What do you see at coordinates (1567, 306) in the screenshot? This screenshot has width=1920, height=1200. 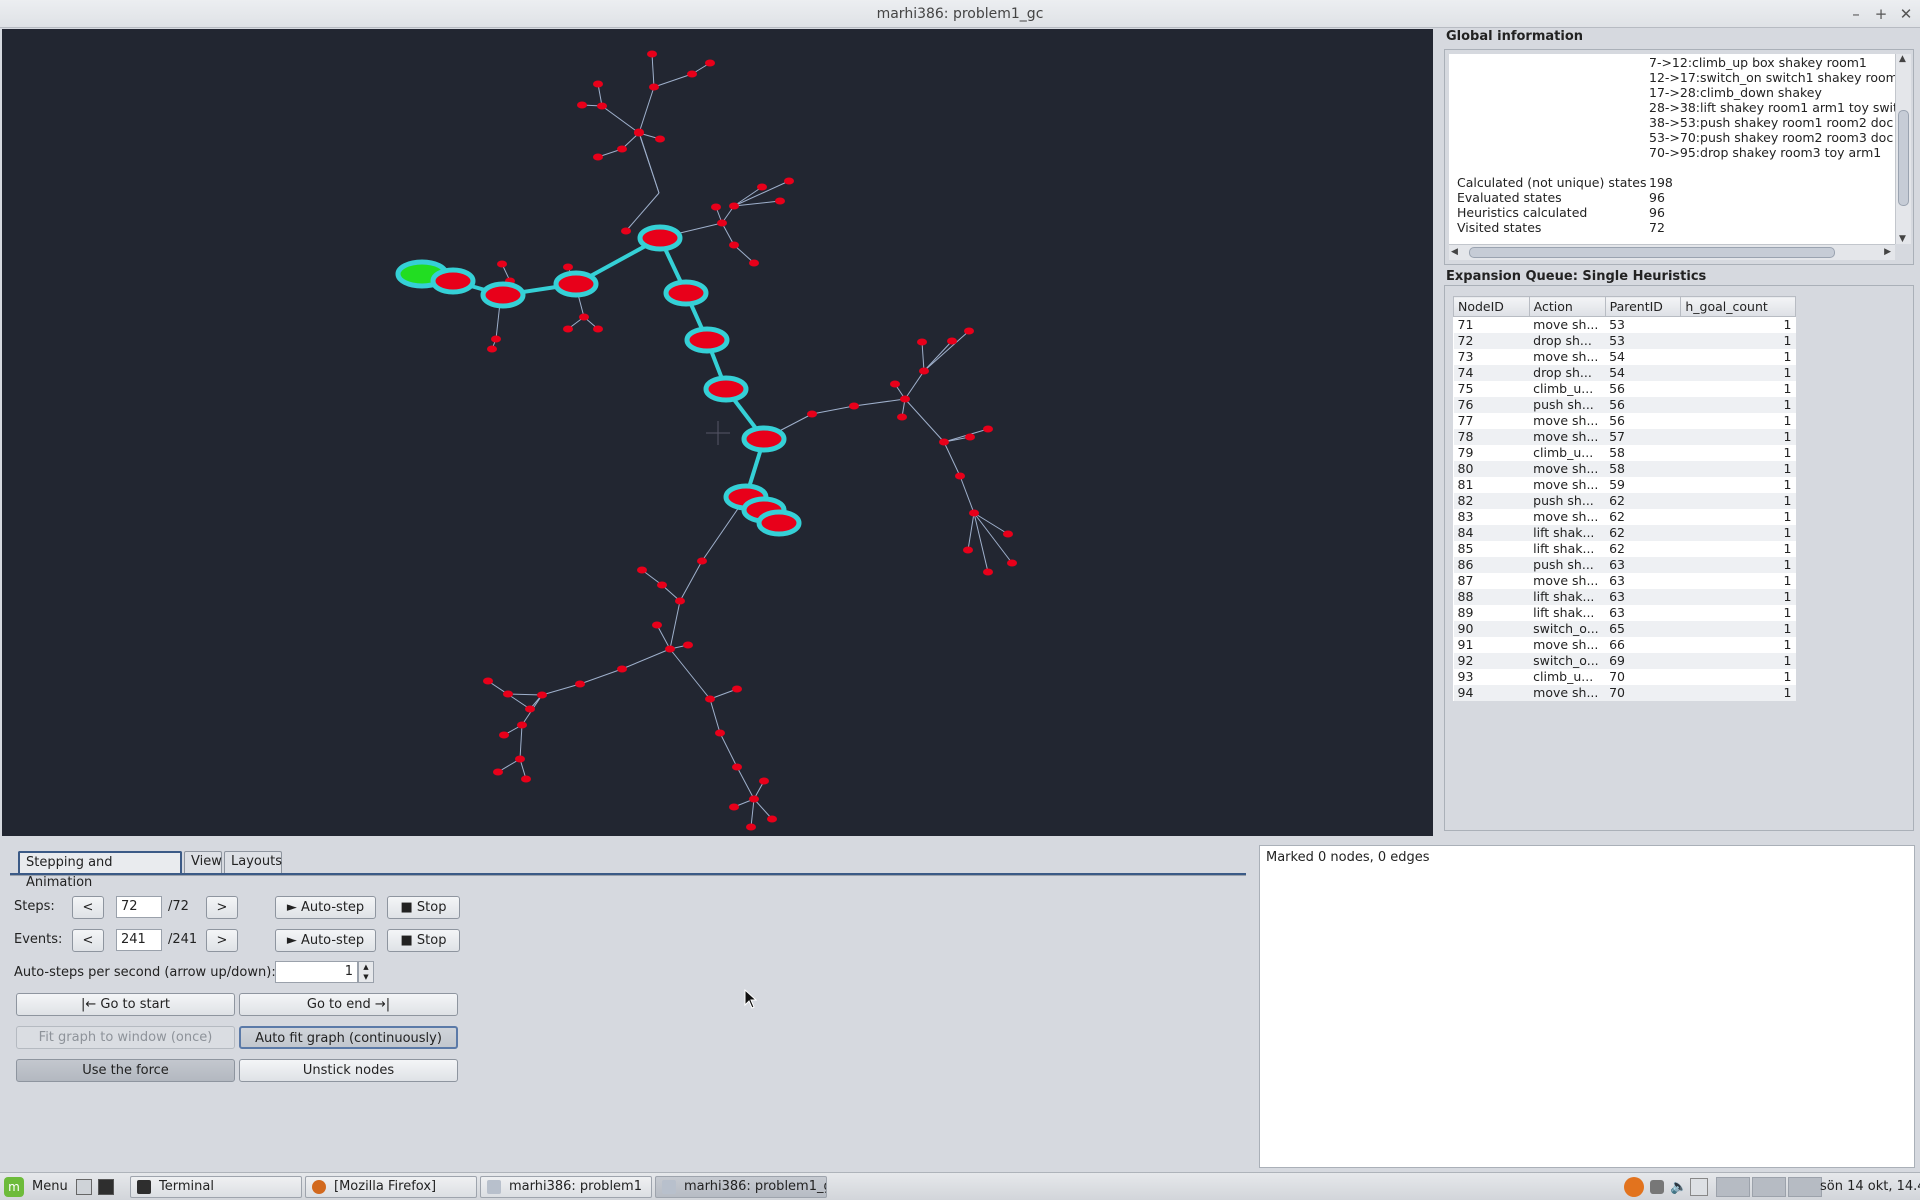 I see `column-header-action: Action` at bounding box center [1567, 306].